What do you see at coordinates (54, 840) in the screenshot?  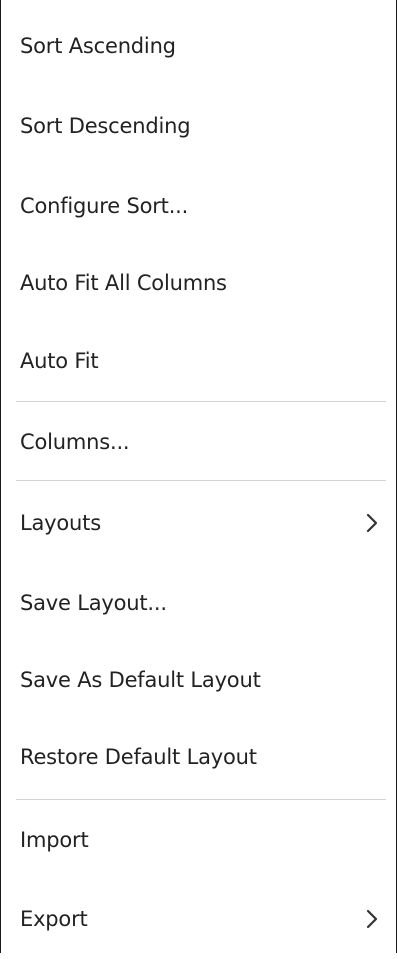 I see `menu-item-label: Import` at bounding box center [54, 840].